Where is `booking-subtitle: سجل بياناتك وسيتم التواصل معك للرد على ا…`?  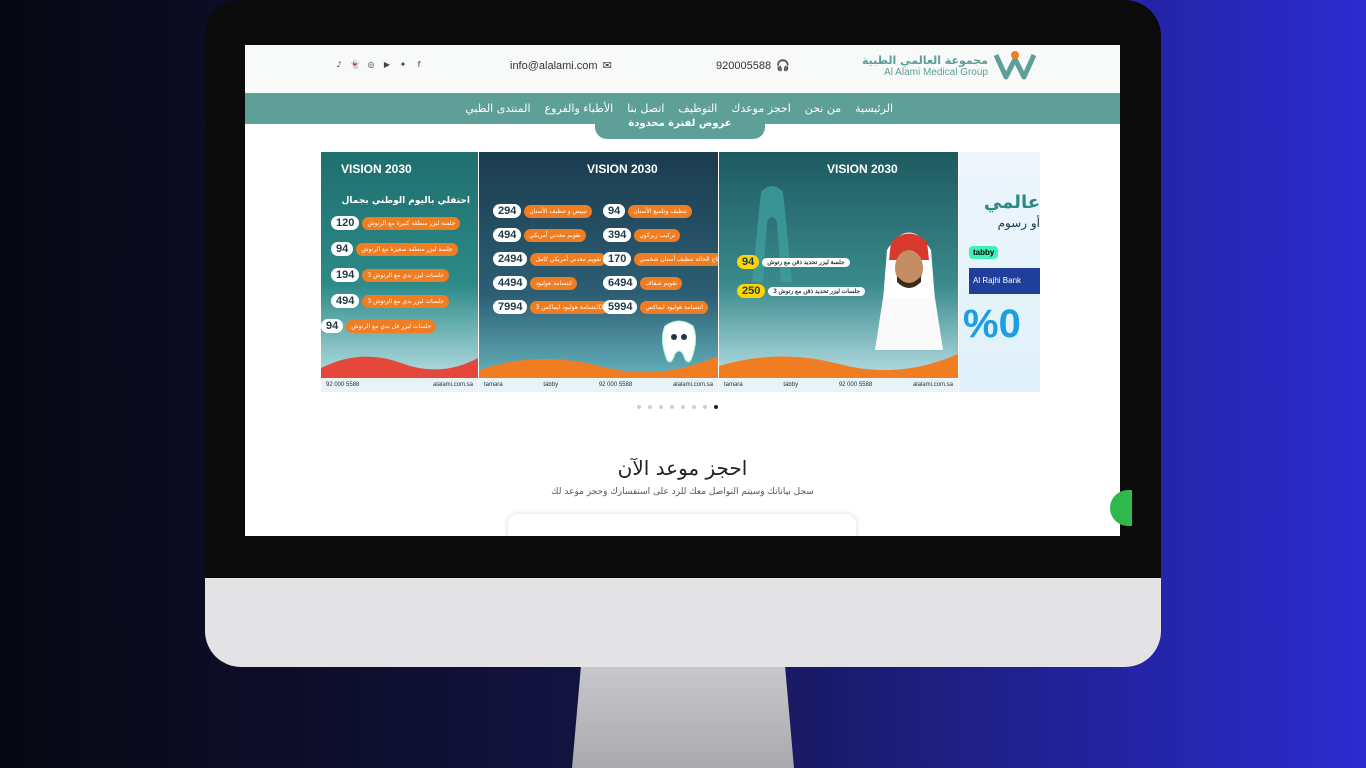 booking-subtitle: سجل بياناتك وسيتم التواصل معك للرد على ا… is located at coordinates (682, 492).